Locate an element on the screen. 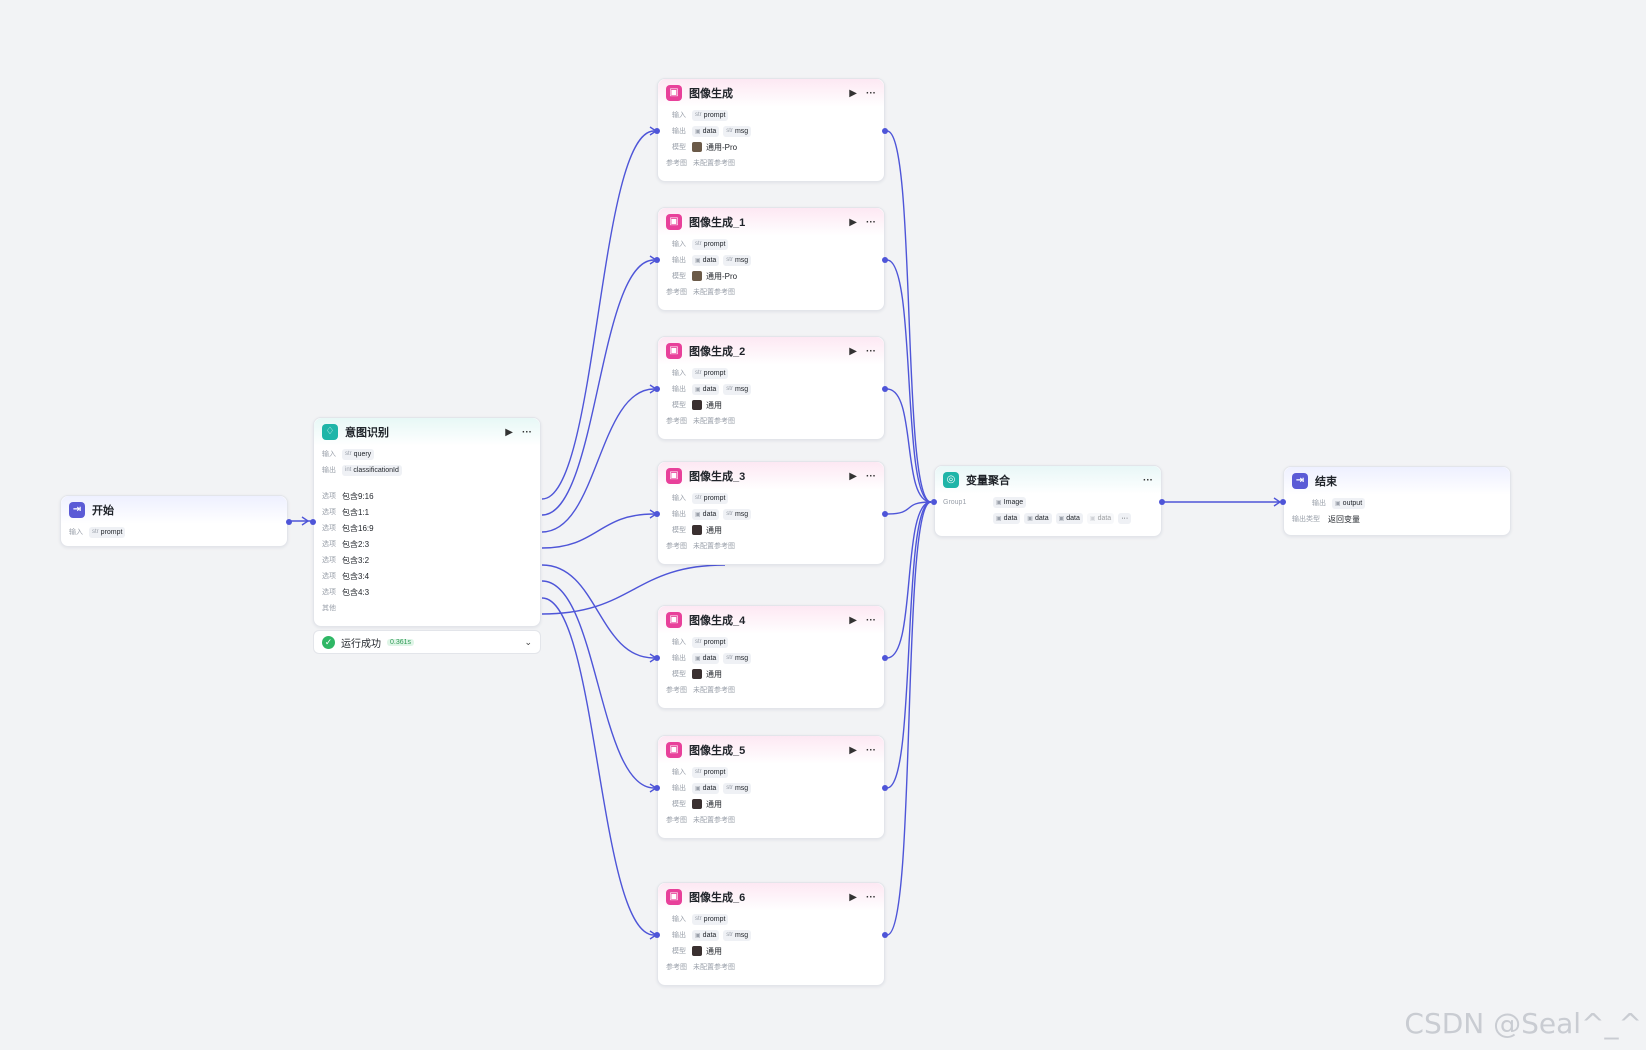 Image resolution: width=1646 pixels, height=1050 pixels. image-gen-title: 图像生成_4 is located at coordinates (717, 621).